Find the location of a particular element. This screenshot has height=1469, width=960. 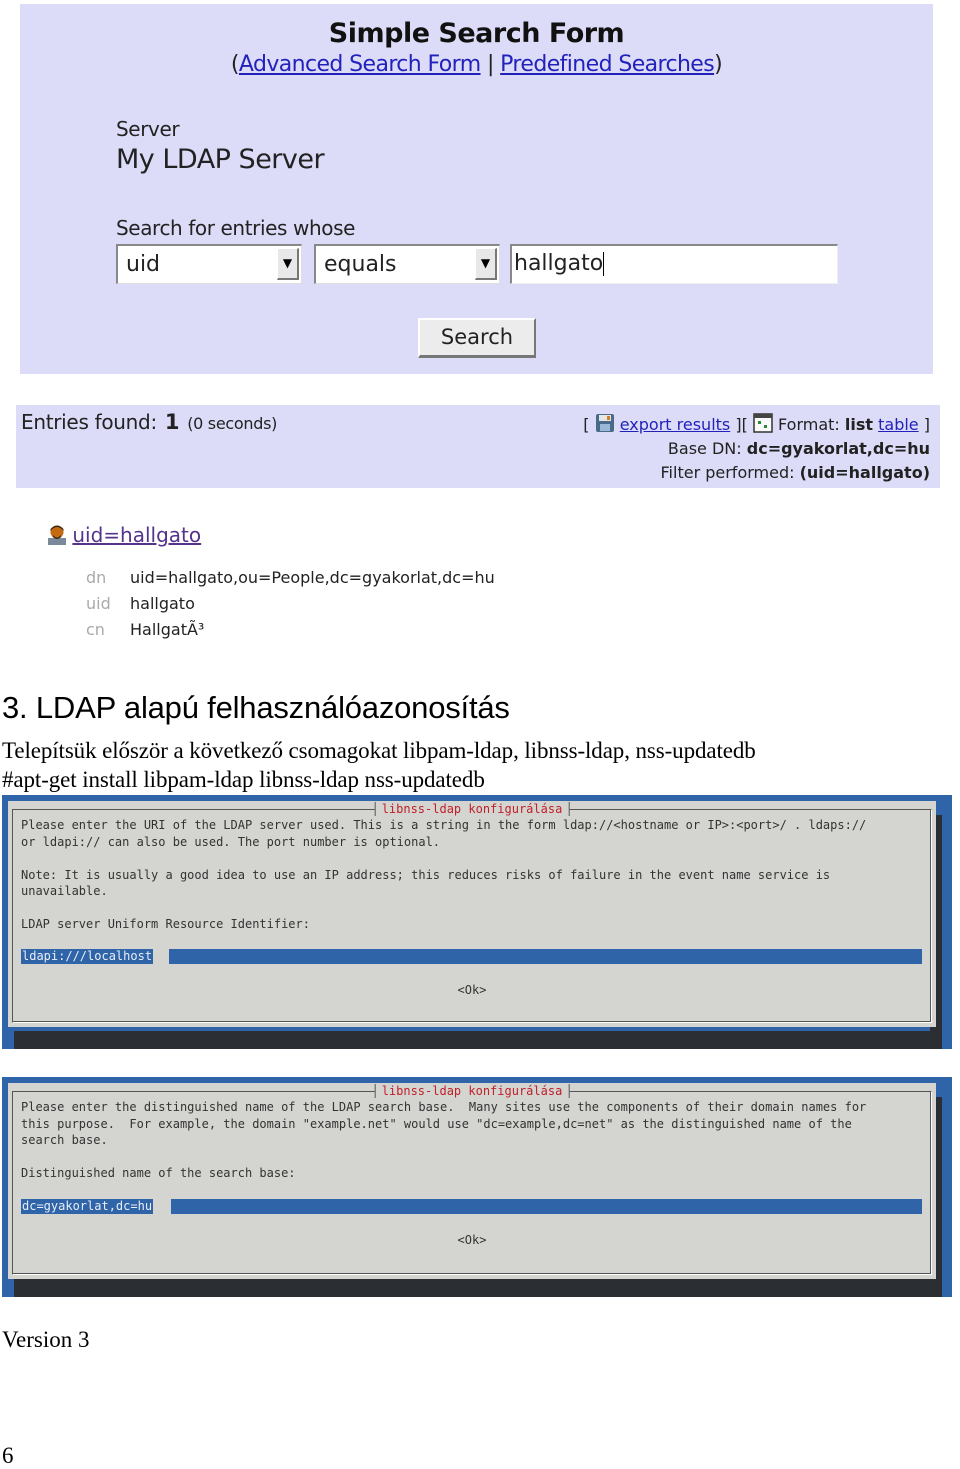

search-form-title: Simple Search Form is located at coordinates (476, 33).